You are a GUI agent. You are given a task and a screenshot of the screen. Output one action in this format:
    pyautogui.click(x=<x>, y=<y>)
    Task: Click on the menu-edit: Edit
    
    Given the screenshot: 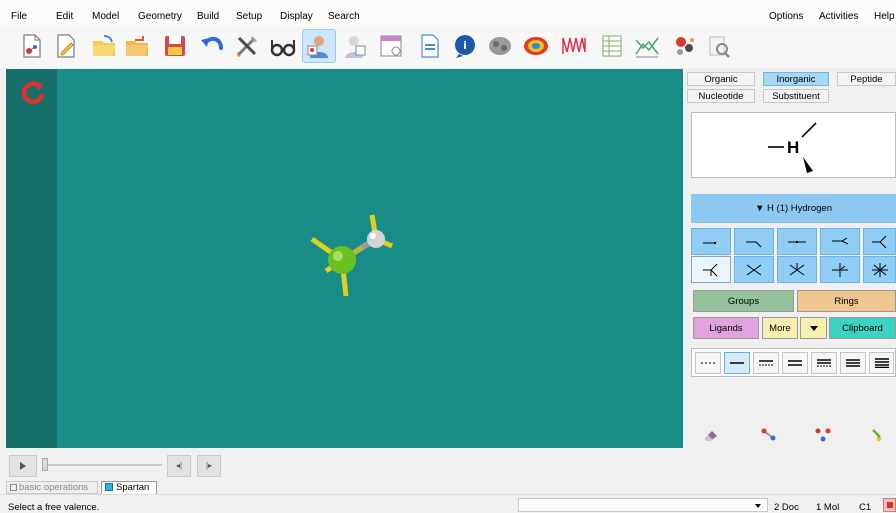 What is the action you would take?
    pyautogui.click(x=64, y=16)
    